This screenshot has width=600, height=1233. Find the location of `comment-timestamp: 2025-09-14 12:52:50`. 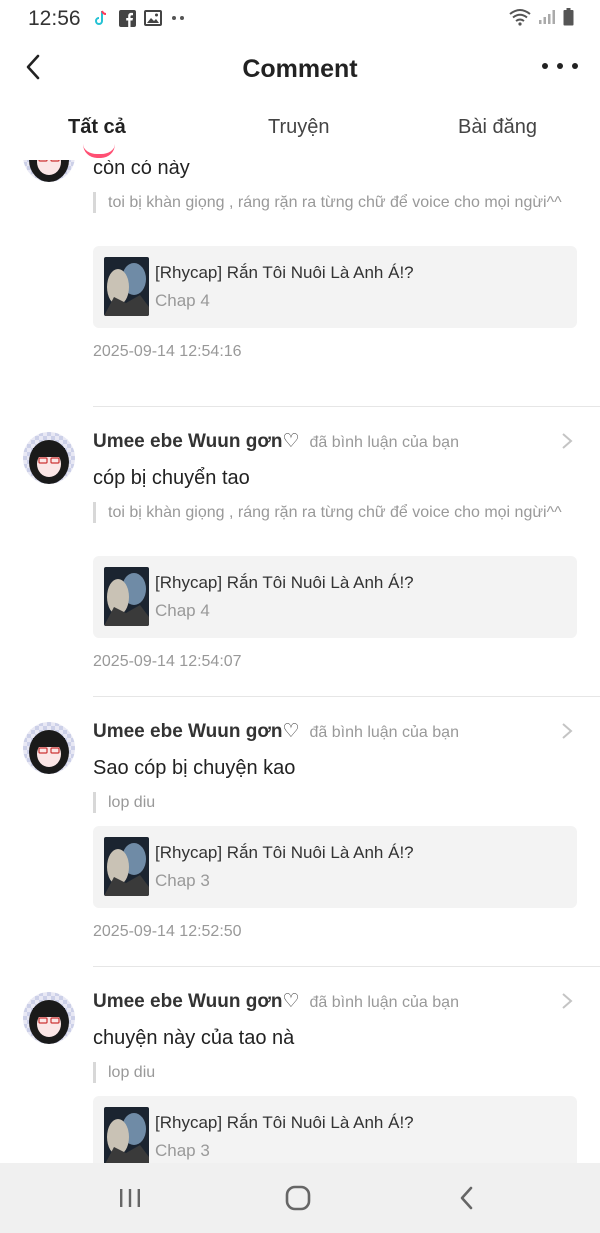

comment-timestamp: 2025-09-14 12:52:50 is located at coordinates (167, 931).